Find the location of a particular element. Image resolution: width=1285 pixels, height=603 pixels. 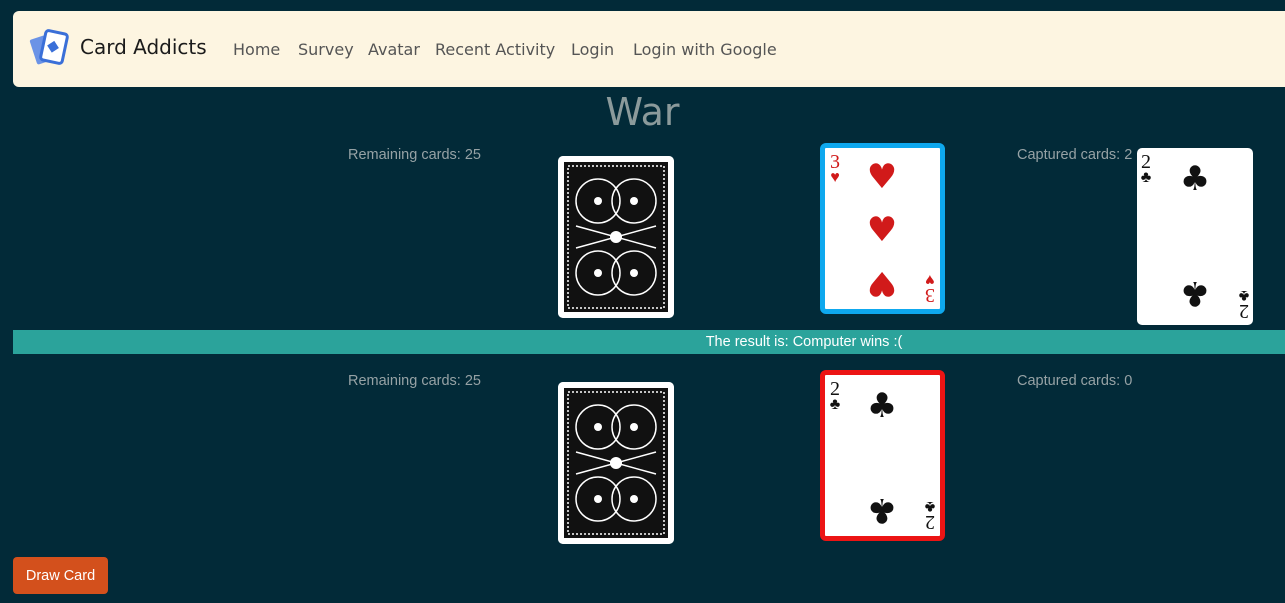

result-bar: The result is: Computer wins :( is located at coordinates (649, 342).